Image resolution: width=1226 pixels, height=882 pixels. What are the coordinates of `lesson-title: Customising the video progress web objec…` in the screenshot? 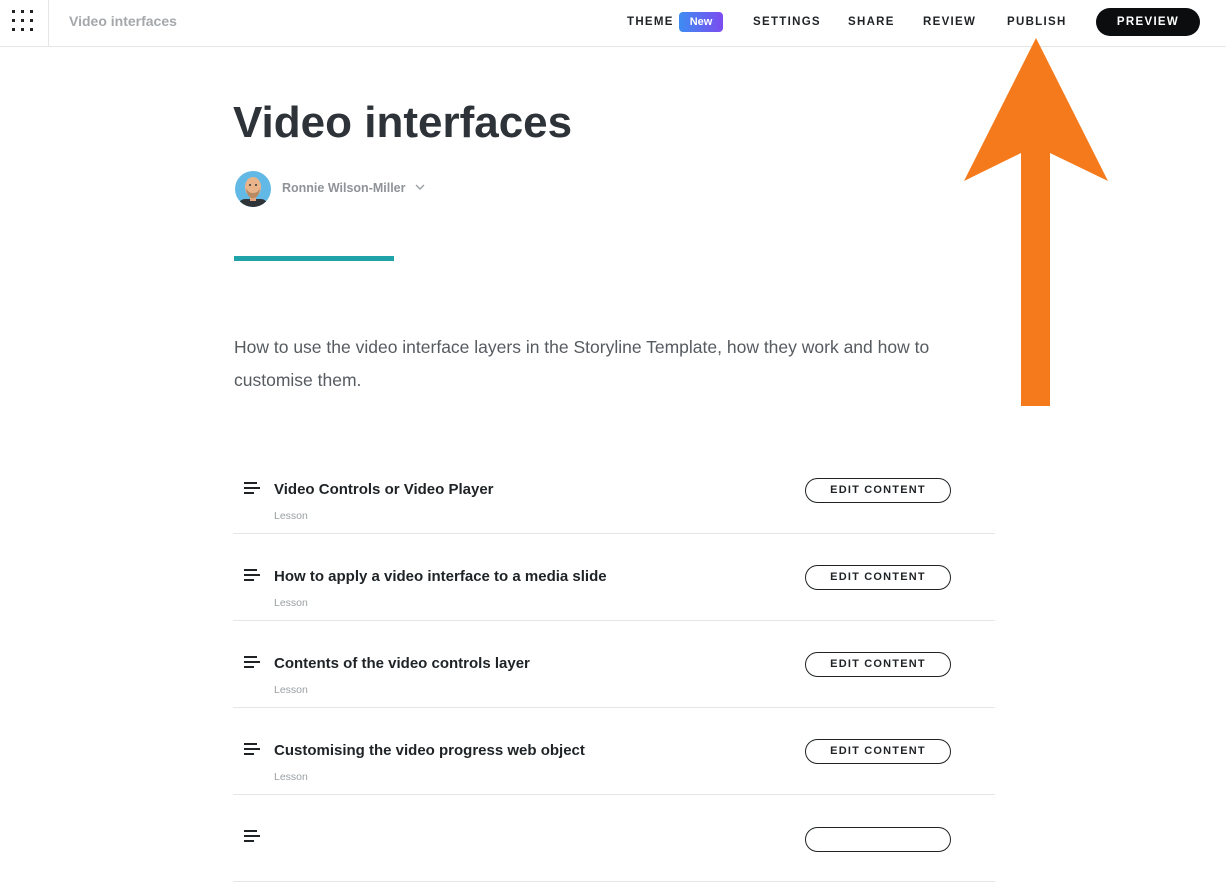 It's located at (429, 750).